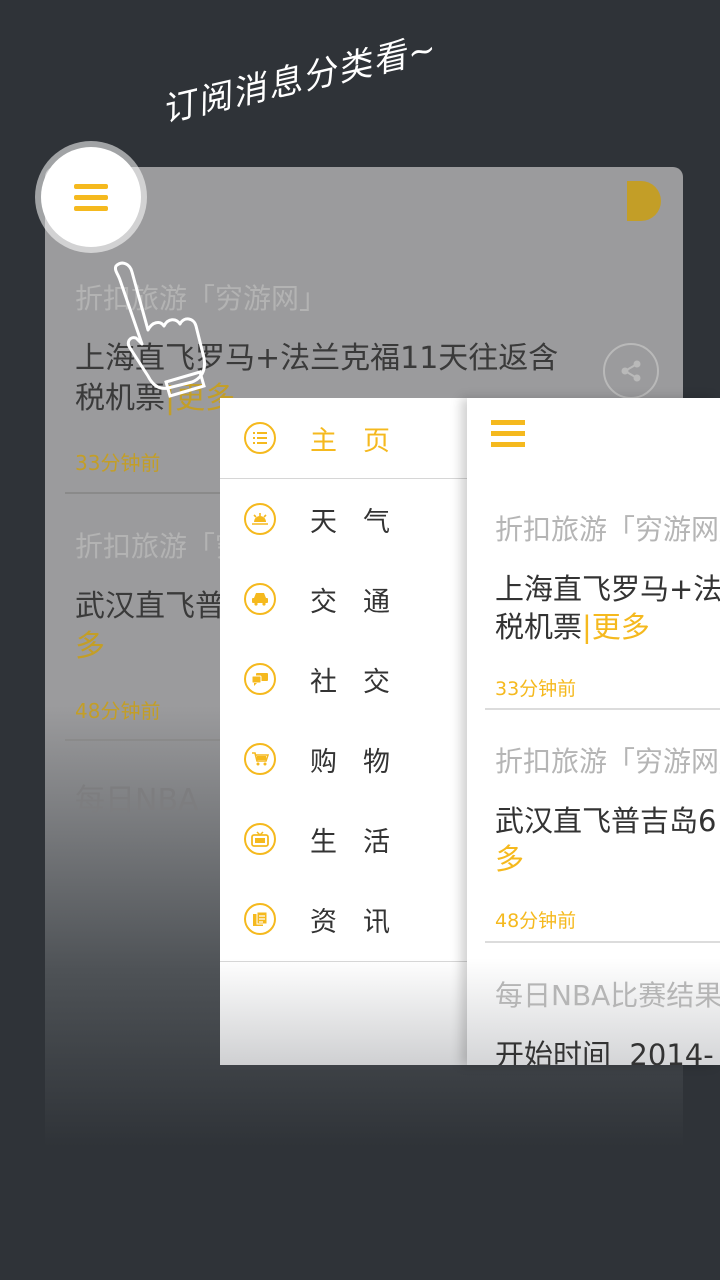 Image resolution: width=720 pixels, height=1280 pixels. I want to click on item-title-line1: 武汉直飞普吉岛6, so click(606, 821).